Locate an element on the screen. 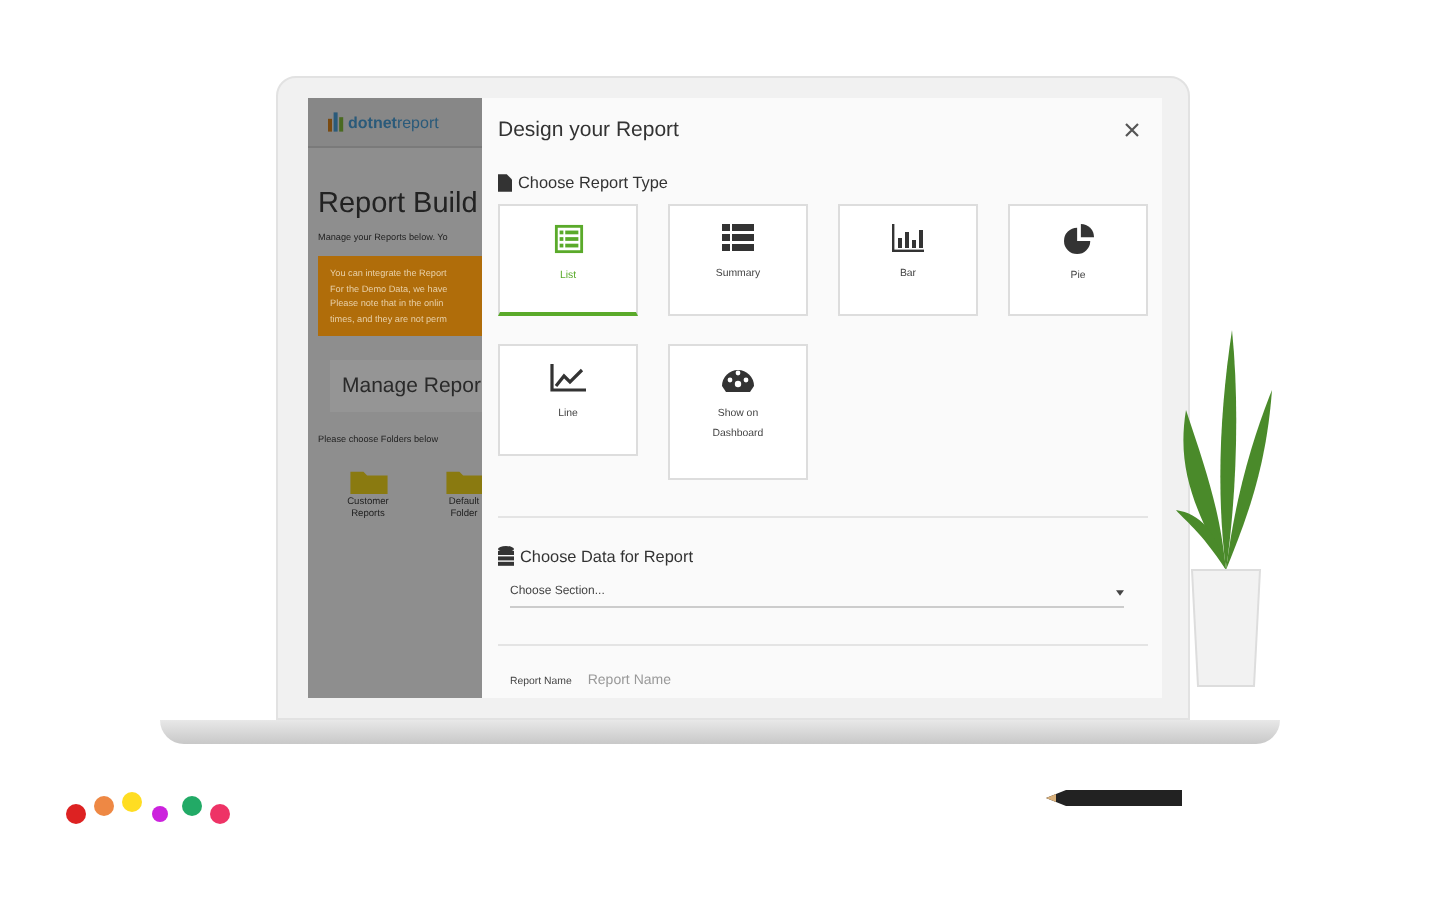 The image size is (1440, 898). line-chart-icon is located at coordinates (568, 378).